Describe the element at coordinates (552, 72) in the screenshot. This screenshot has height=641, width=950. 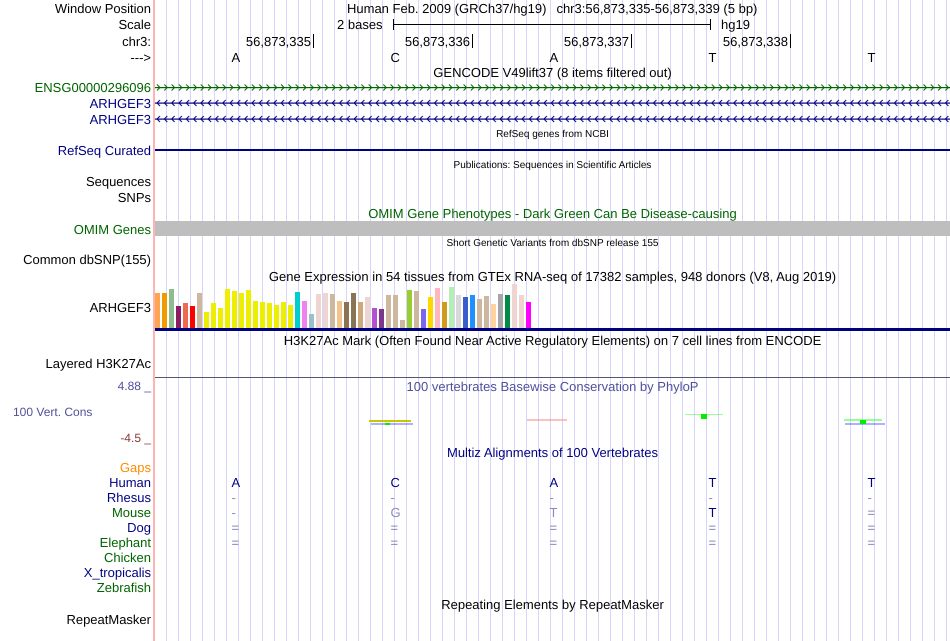
I see `track-title: GENCODE V49lift37 (8 items filtered out)` at that location.